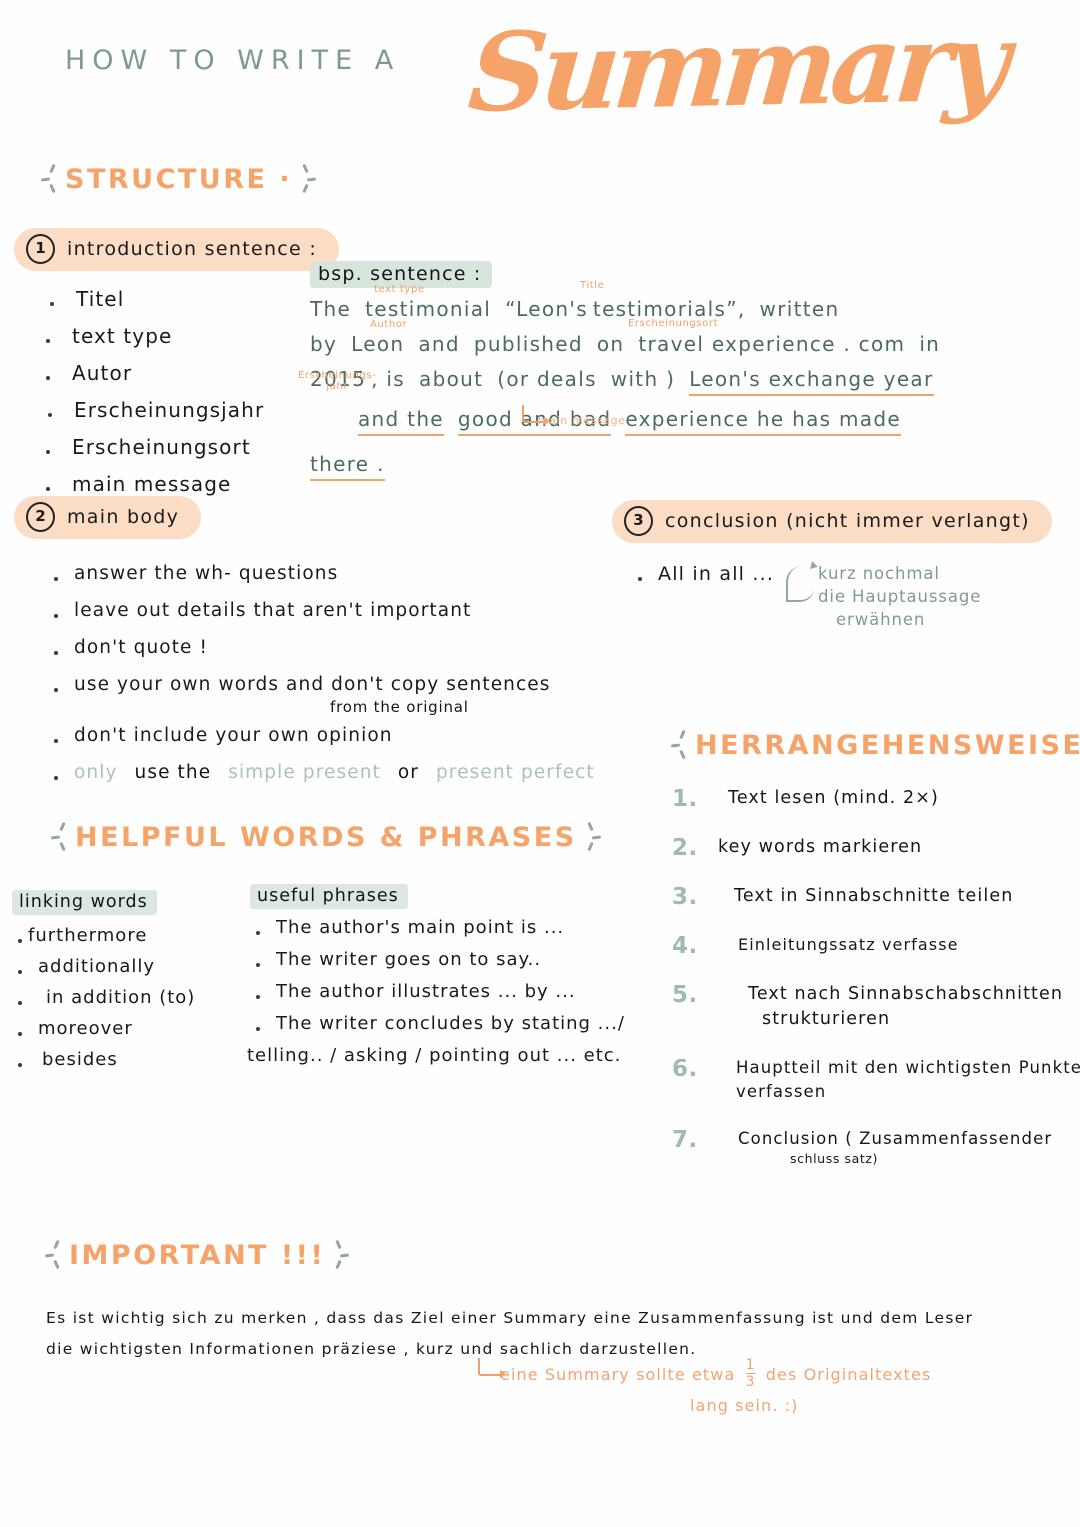 Image resolution: width=1080 pixels, height=1527 pixels. I want to click on title-word-summary: Summary, so click(736, 68).